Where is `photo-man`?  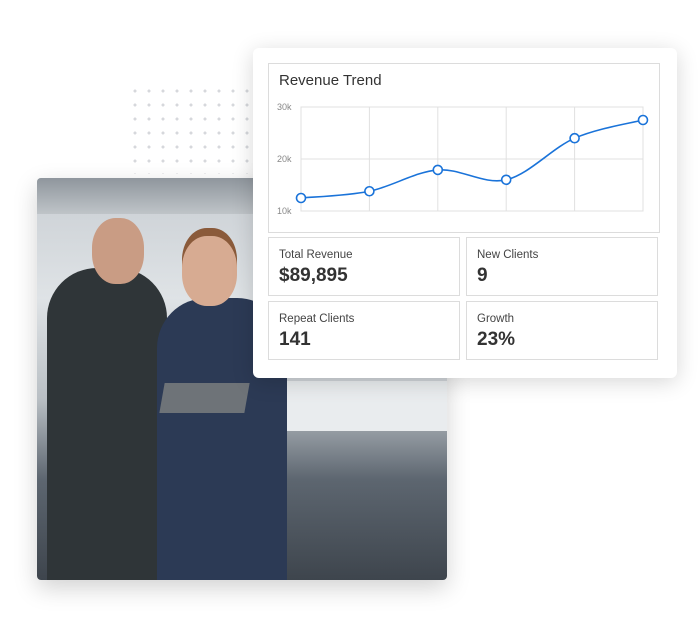
photo-man is located at coordinates (107, 424).